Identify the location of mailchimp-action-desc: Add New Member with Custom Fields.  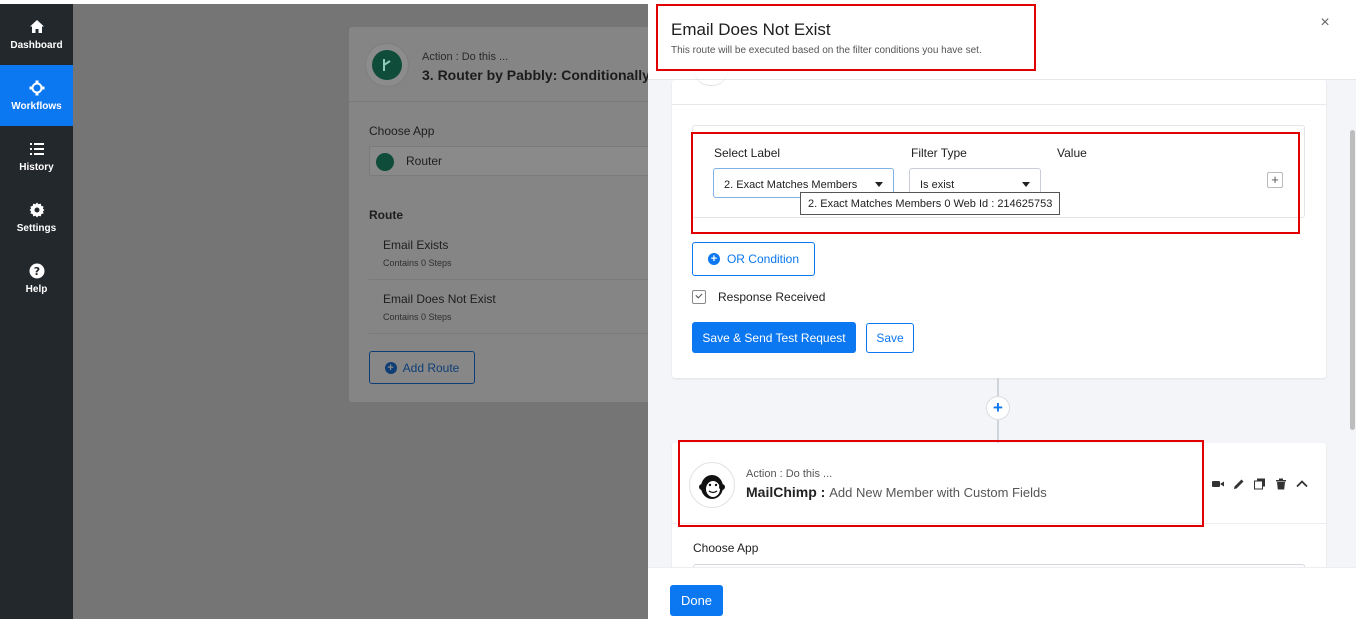
(938, 492).